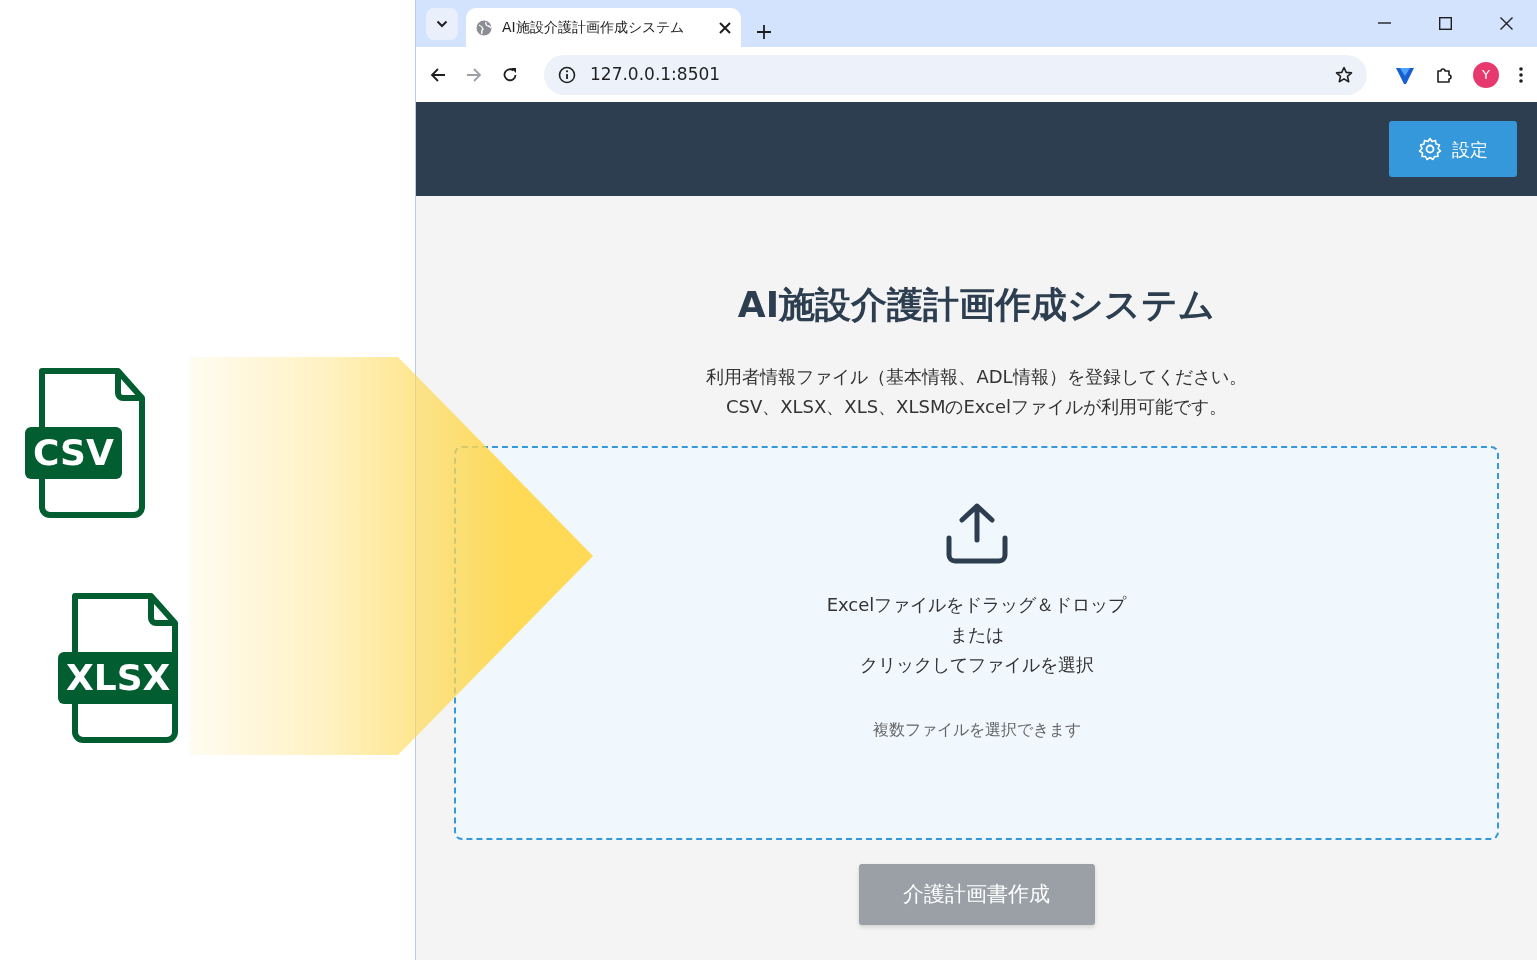 The height and width of the screenshot is (960, 1537). I want to click on close-window-button, so click(1506, 23).